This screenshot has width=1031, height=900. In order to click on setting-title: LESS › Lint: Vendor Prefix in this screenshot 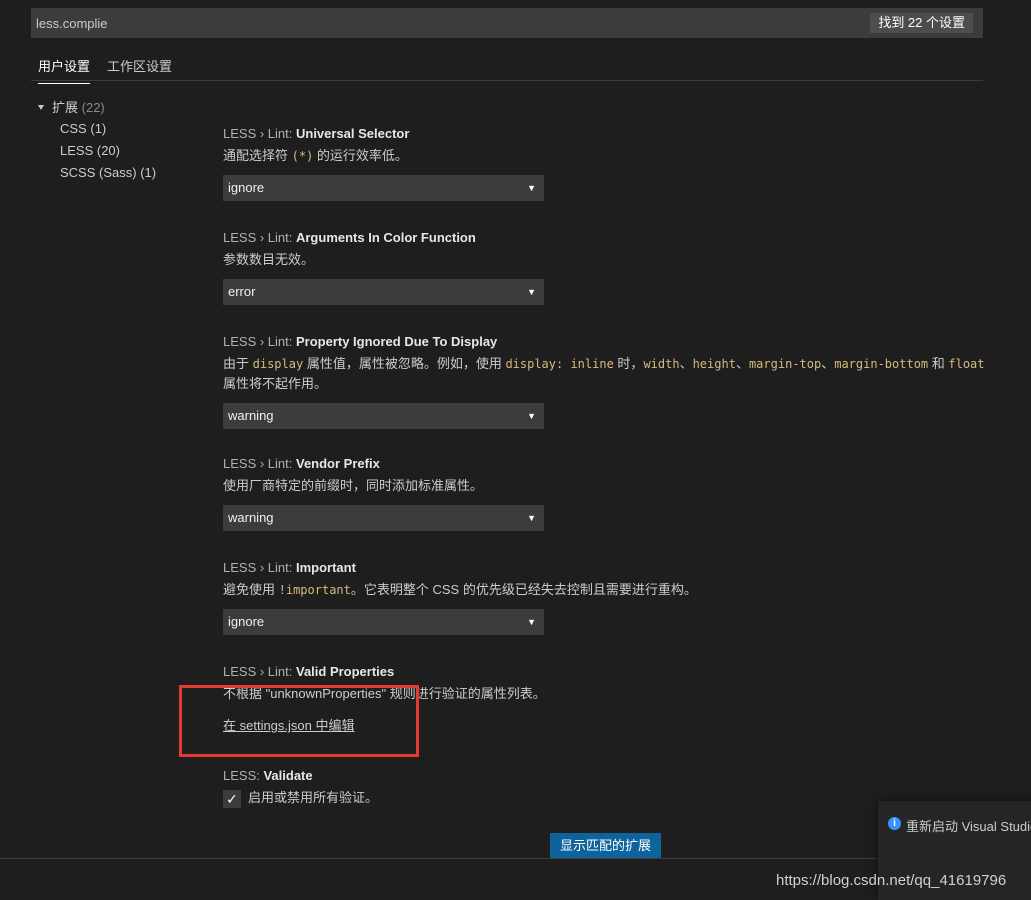, I will do `click(301, 463)`.